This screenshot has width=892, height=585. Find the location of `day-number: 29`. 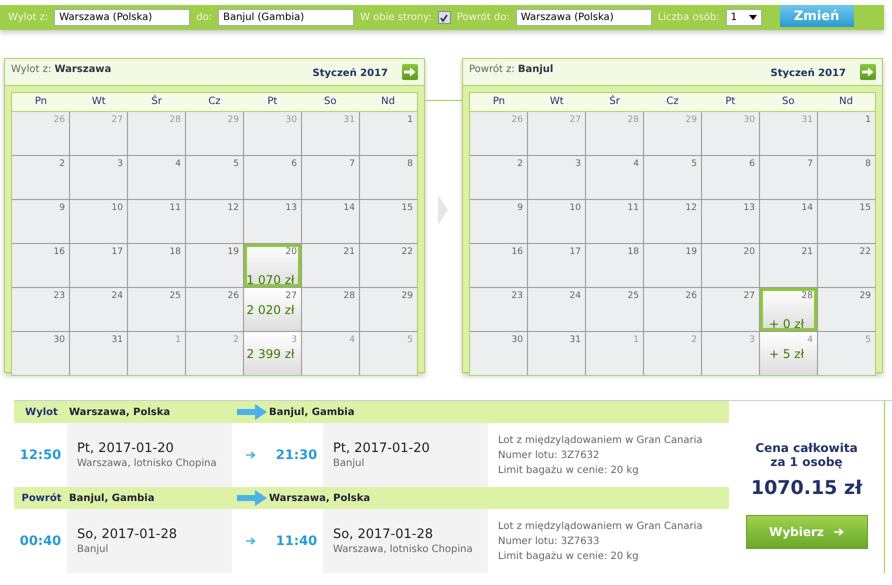

day-number: 29 is located at coordinates (233, 120).